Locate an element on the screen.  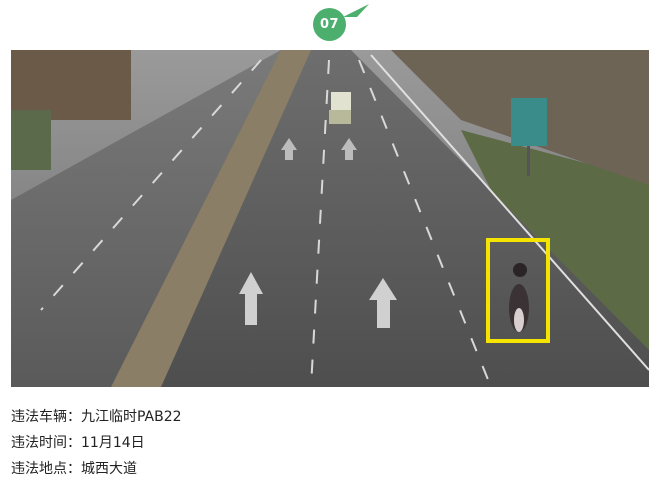
time-value: 11月14日 is located at coordinates (113, 443).